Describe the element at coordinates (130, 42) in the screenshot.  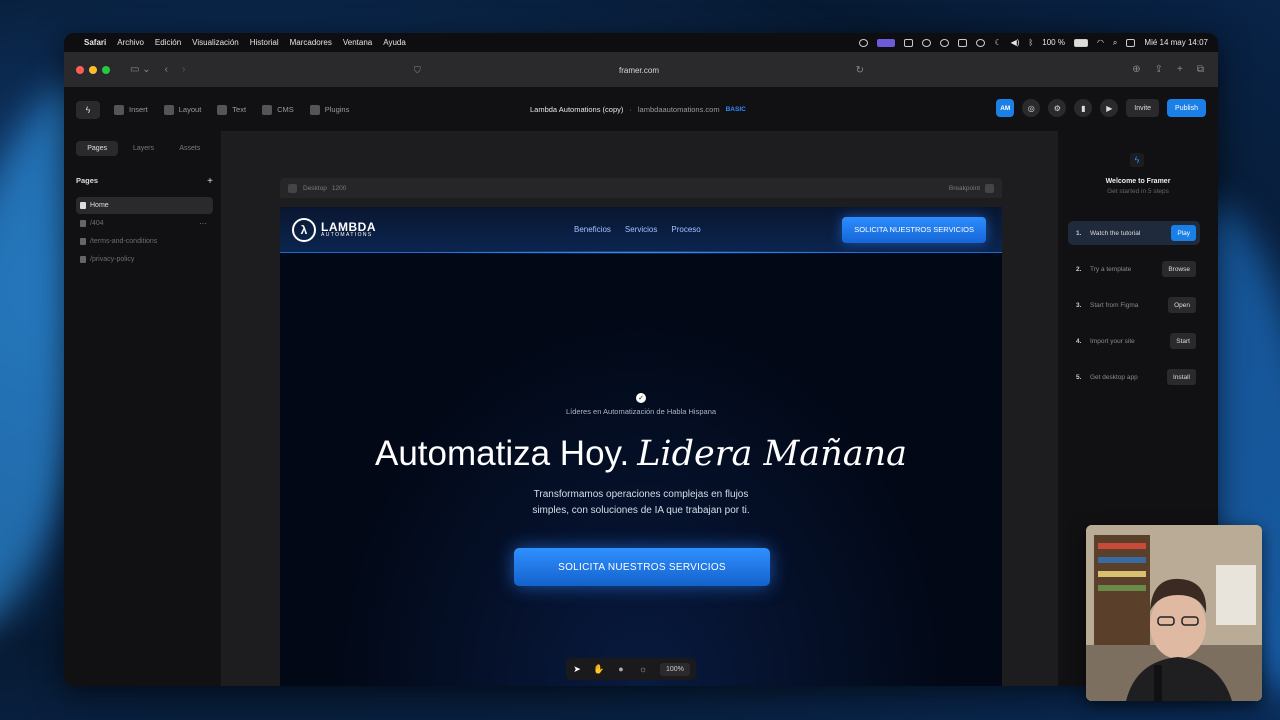
I see `menu-item-archivo: Archivo` at that location.